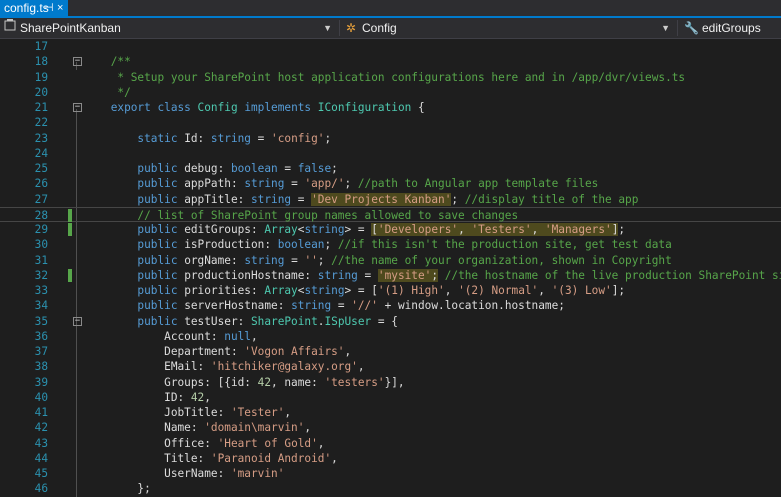 The width and height of the screenshot is (781, 497). I want to click on line-number: 34, so click(41, 306).